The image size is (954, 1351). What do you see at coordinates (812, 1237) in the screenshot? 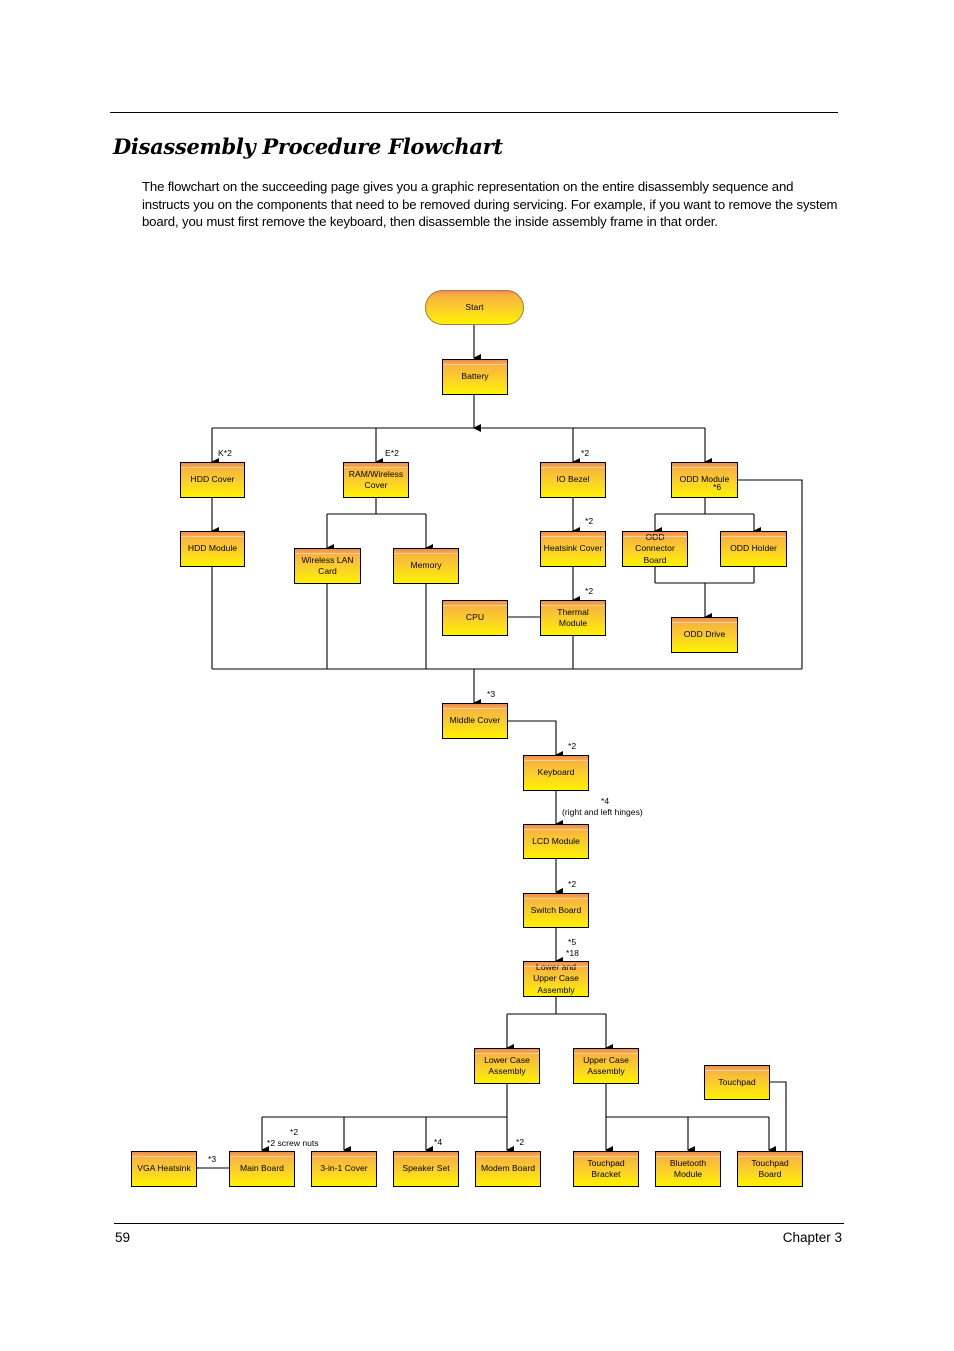
I see `chapter-label: Chapter 3` at bounding box center [812, 1237].